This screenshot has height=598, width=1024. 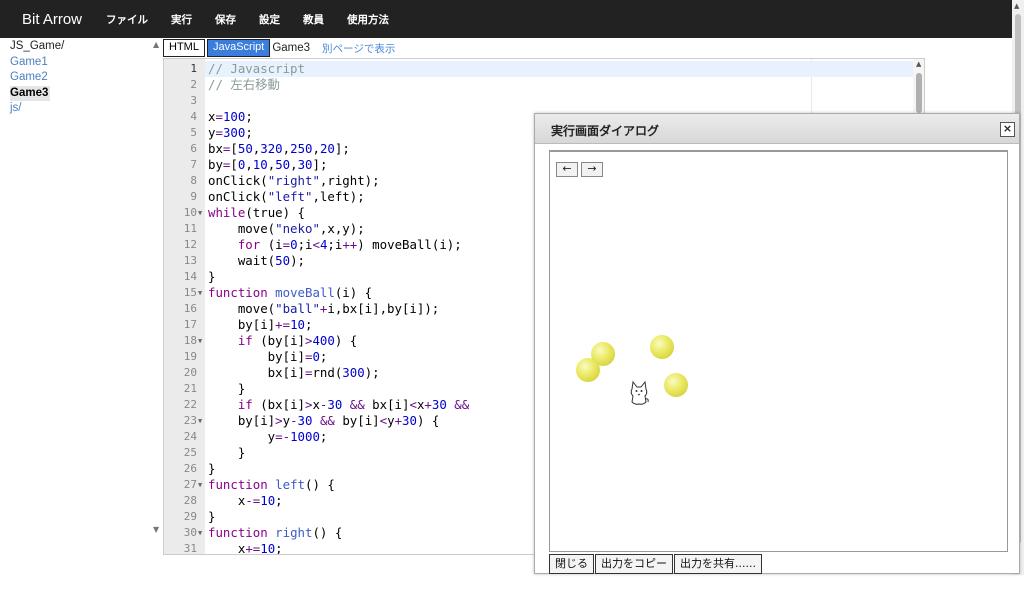 What do you see at coordinates (190, 516) in the screenshot?
I see `line-number: 29` at bounding box center [190, 516].